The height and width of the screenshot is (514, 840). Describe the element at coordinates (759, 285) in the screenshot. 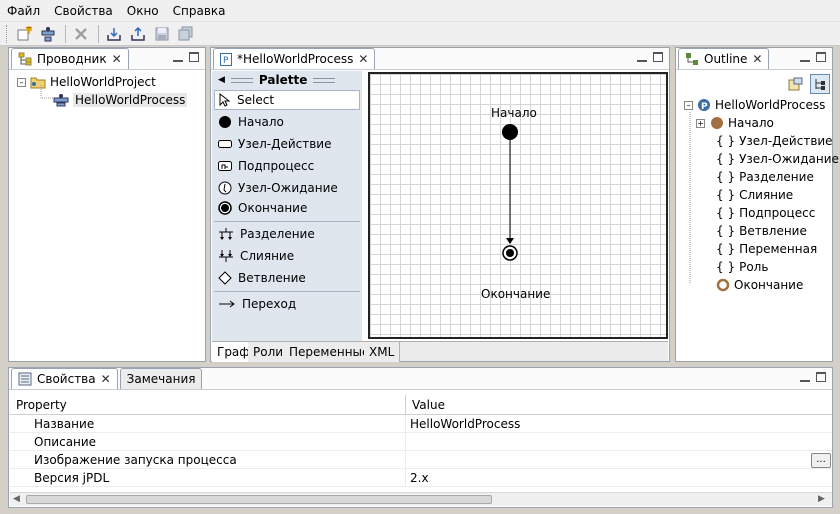

I see `outline-item-end: Окончание` at that location.